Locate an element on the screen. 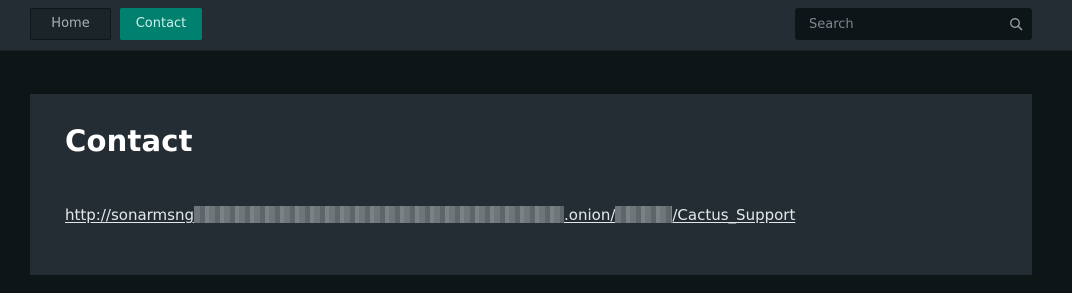  search-box is located at coordinates (913, 24).